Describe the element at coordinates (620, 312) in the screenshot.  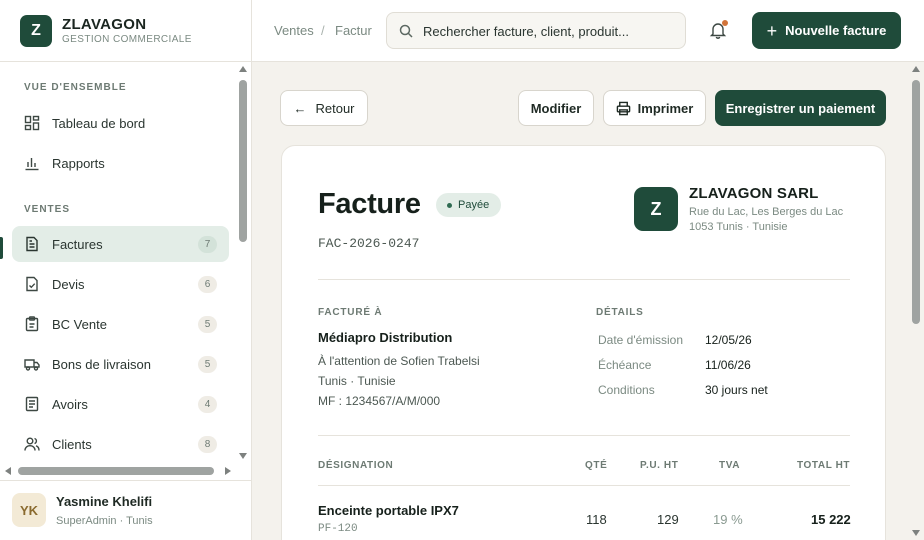
I see `details-label: DÉTAILS` at that location.